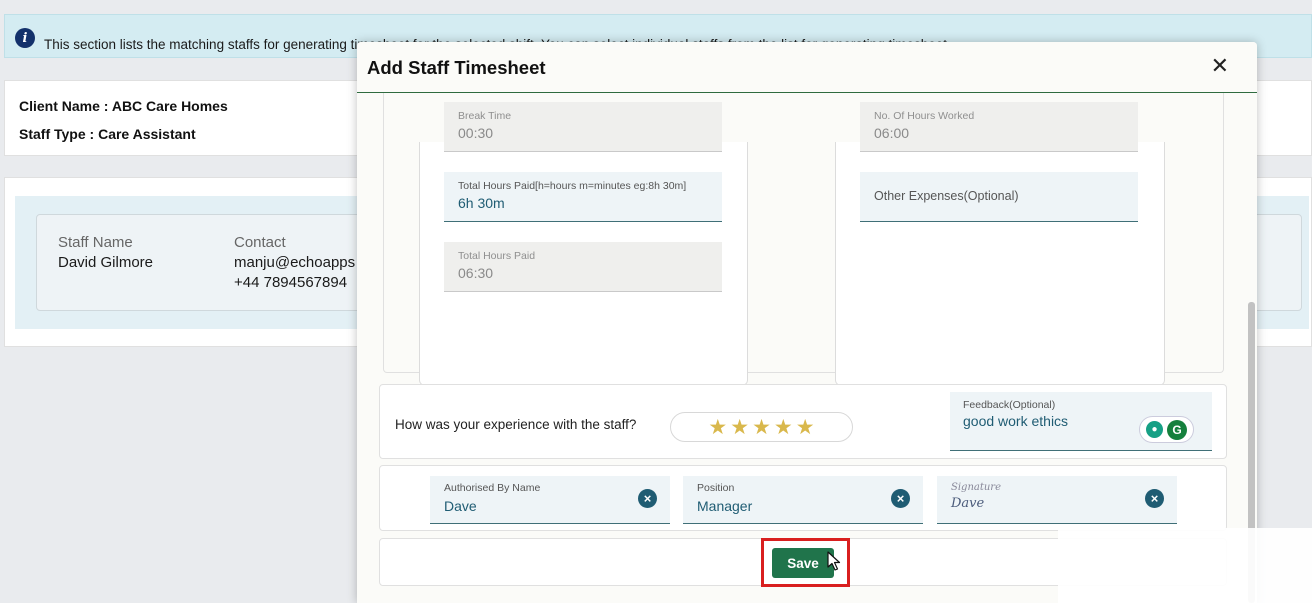 This screenshot has height=603, width=1312. Describe the element at coordinates (95, 242) in the screenshot. I see `staff-name-label: Staff Name` at that location.